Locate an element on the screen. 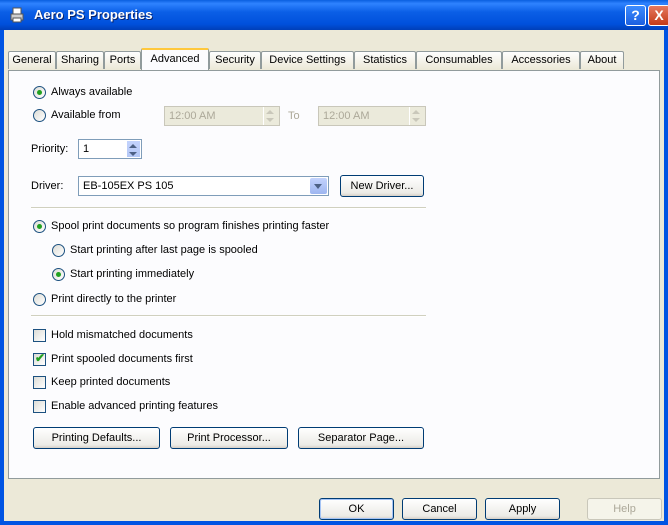  close-button: X is located at coordinates (658, 15).